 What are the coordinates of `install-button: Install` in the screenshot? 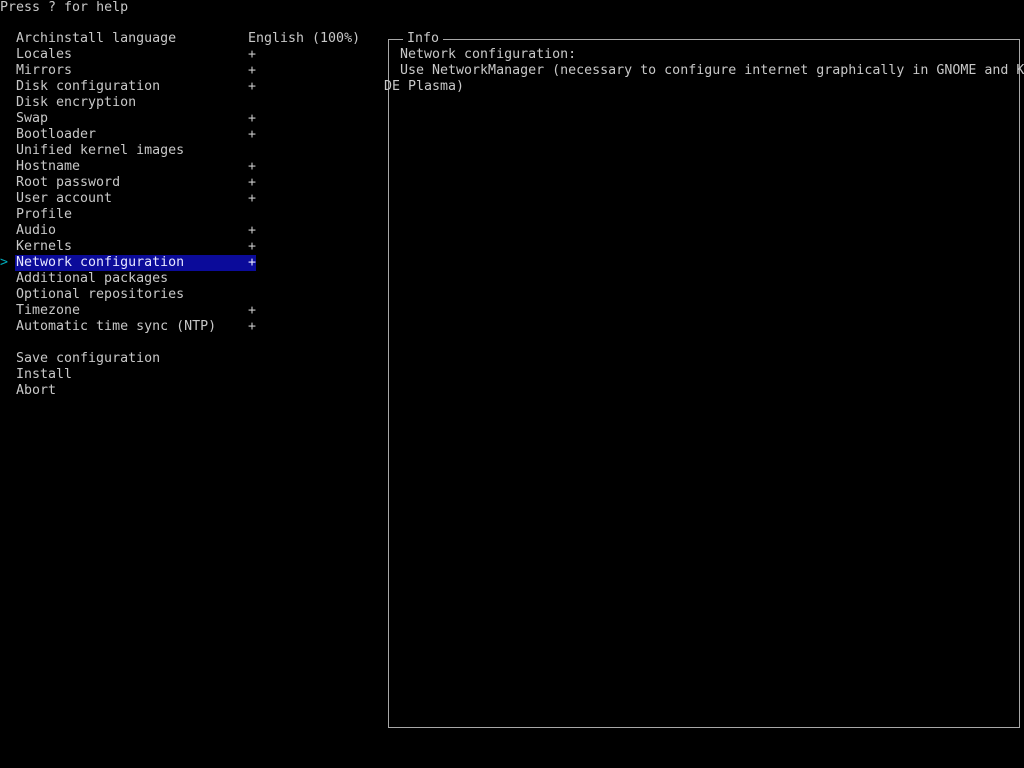 It's located at (190, 375).